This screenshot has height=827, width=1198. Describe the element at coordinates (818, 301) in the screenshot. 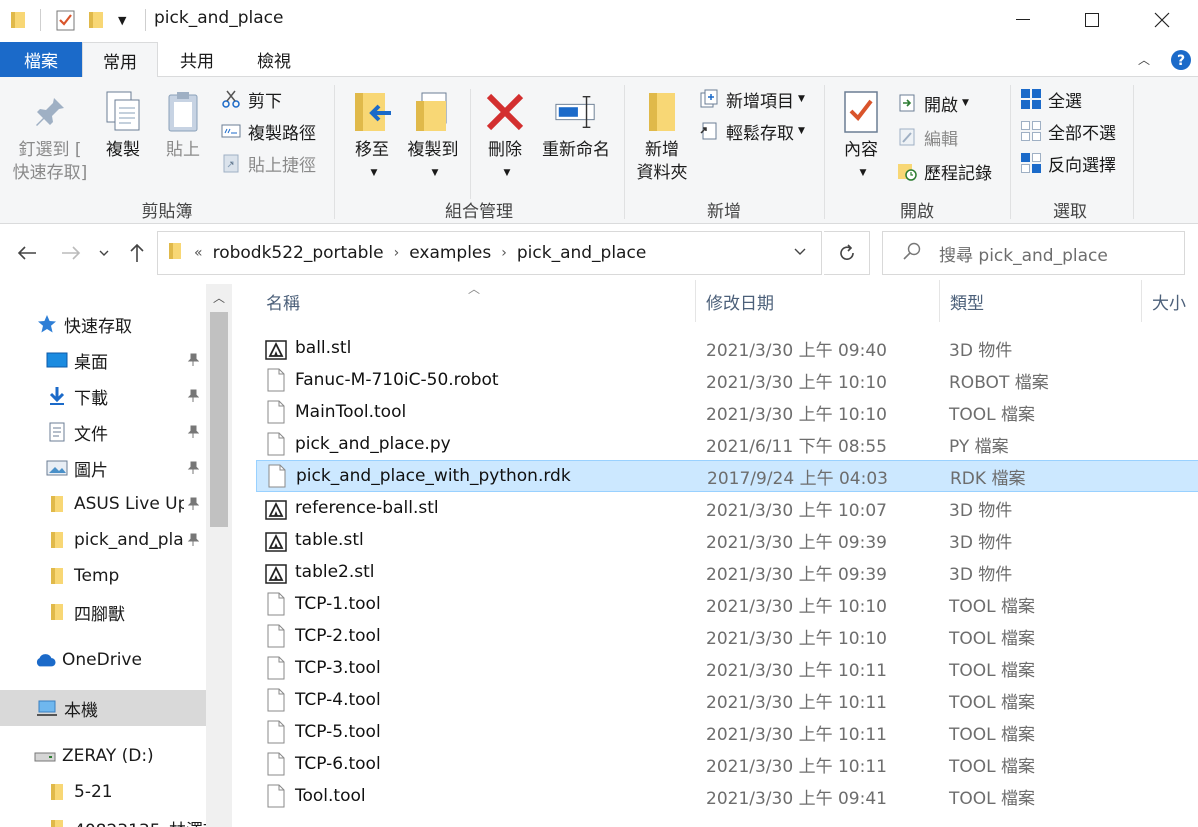

I see `column-header-date: 修改日期` at that location.